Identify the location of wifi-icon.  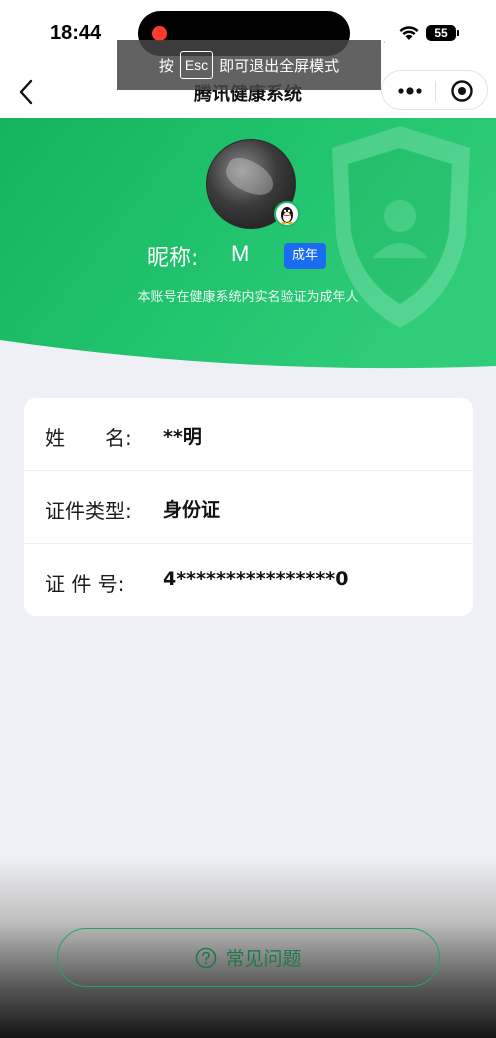
(409, 33).